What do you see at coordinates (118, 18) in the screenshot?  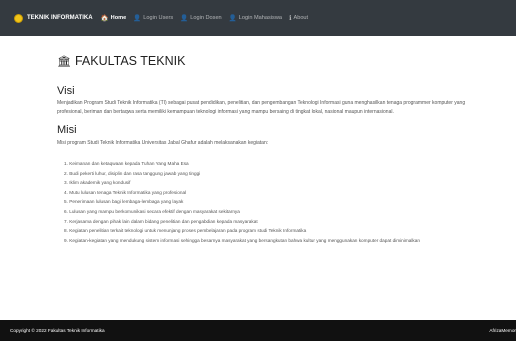 I see `nav-item-home-label: Home` at bounding box center [118, 18].